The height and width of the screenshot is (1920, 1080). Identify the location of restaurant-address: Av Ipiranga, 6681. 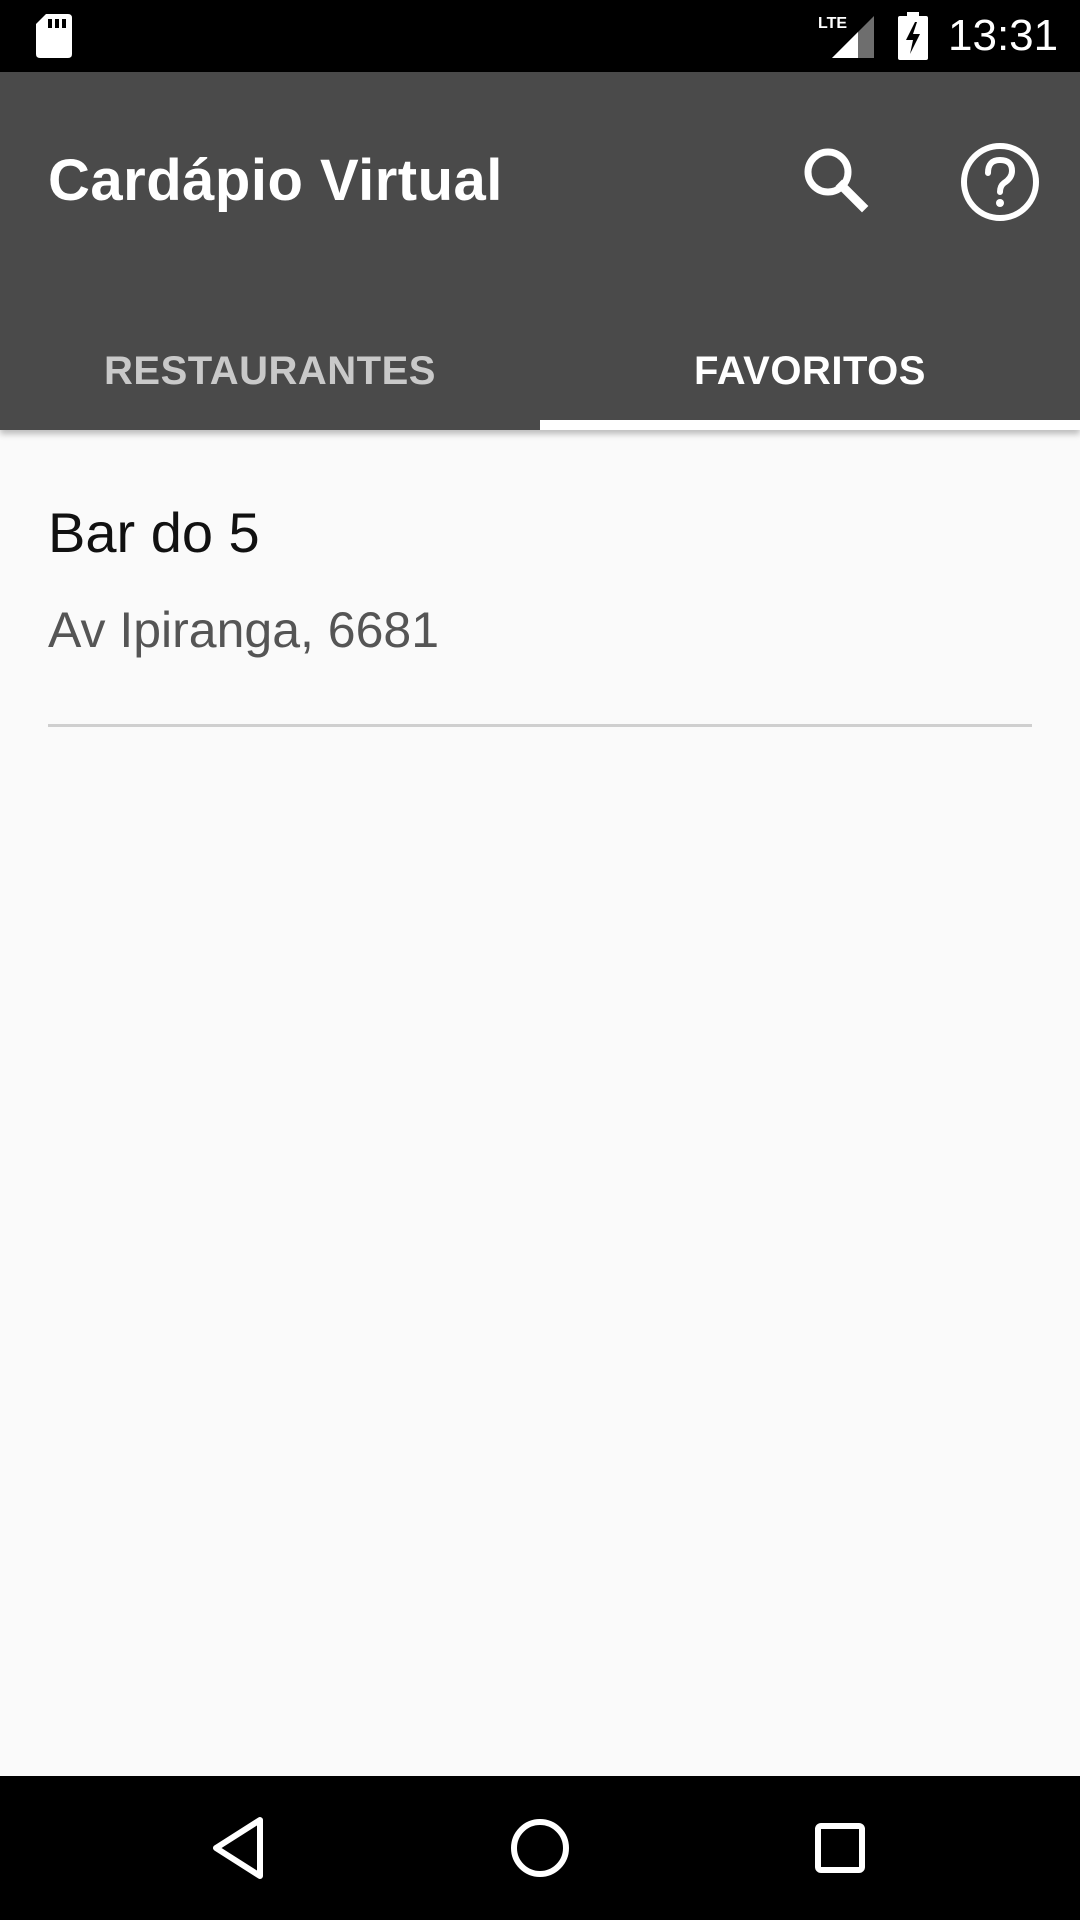
(244, 630).